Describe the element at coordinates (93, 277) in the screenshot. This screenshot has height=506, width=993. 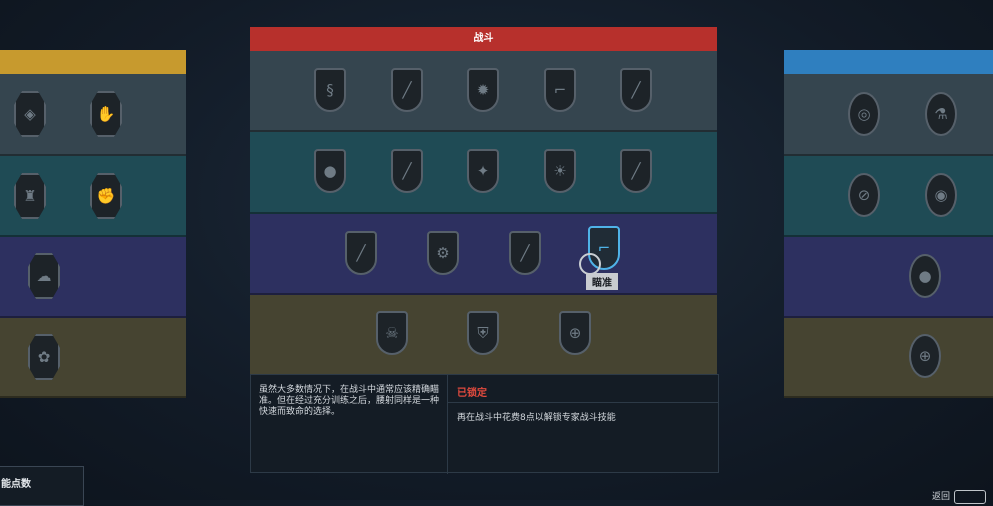
I see `physical-tier-3: ☁` at that location.